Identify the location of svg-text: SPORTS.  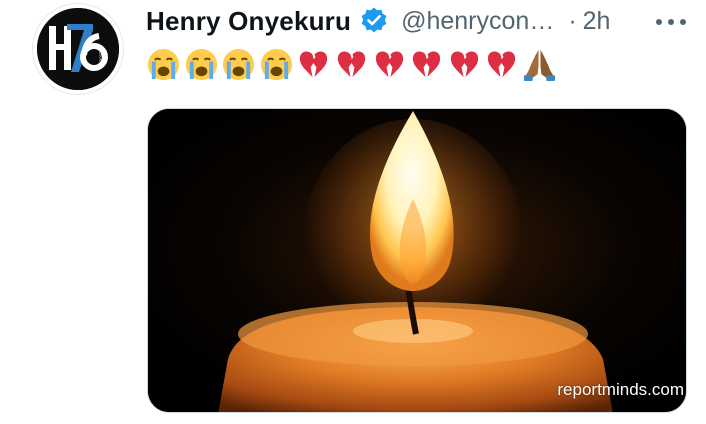
(101, 56).